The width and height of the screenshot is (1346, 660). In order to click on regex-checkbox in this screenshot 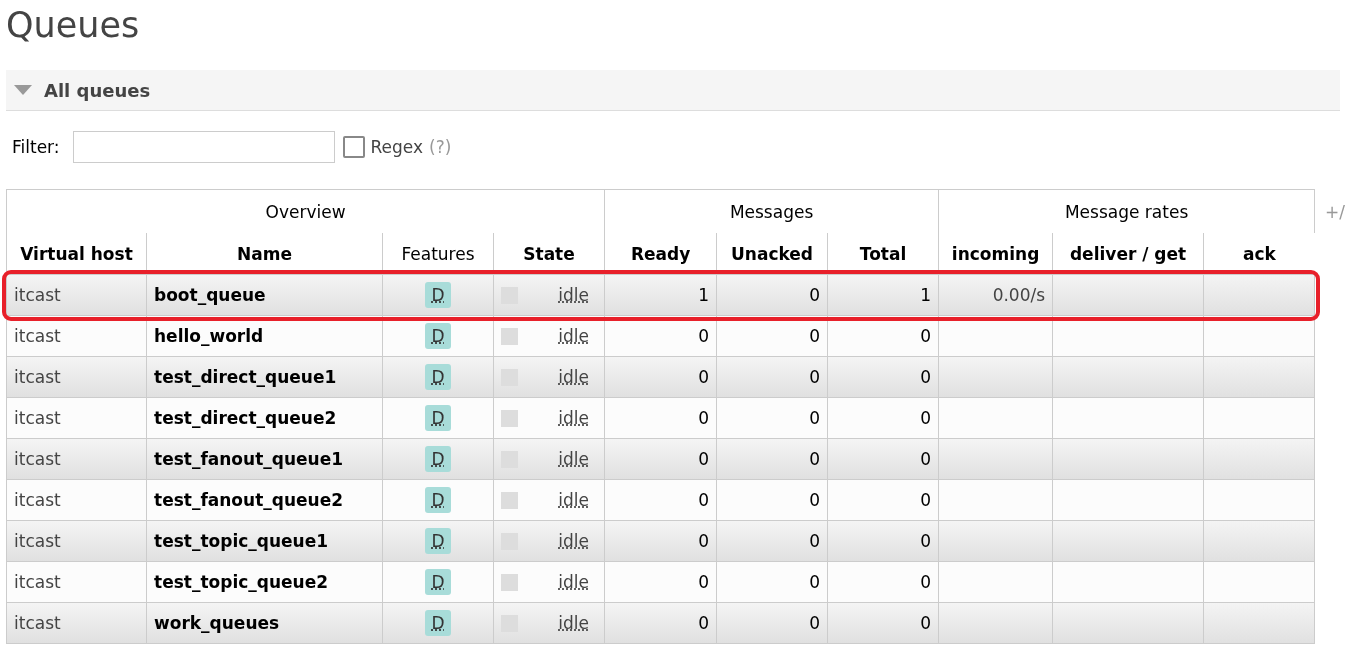, I will do `click(353, 147)`.